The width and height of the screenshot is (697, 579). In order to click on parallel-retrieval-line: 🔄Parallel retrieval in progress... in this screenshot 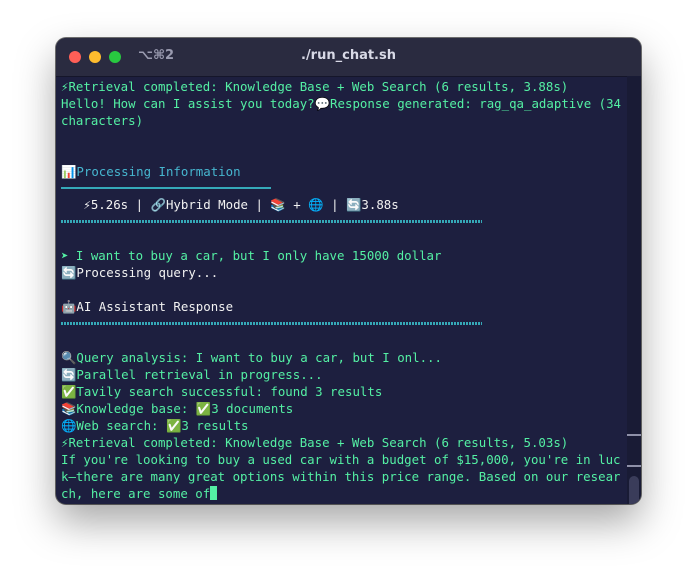, I will do `click(192, 374)`.